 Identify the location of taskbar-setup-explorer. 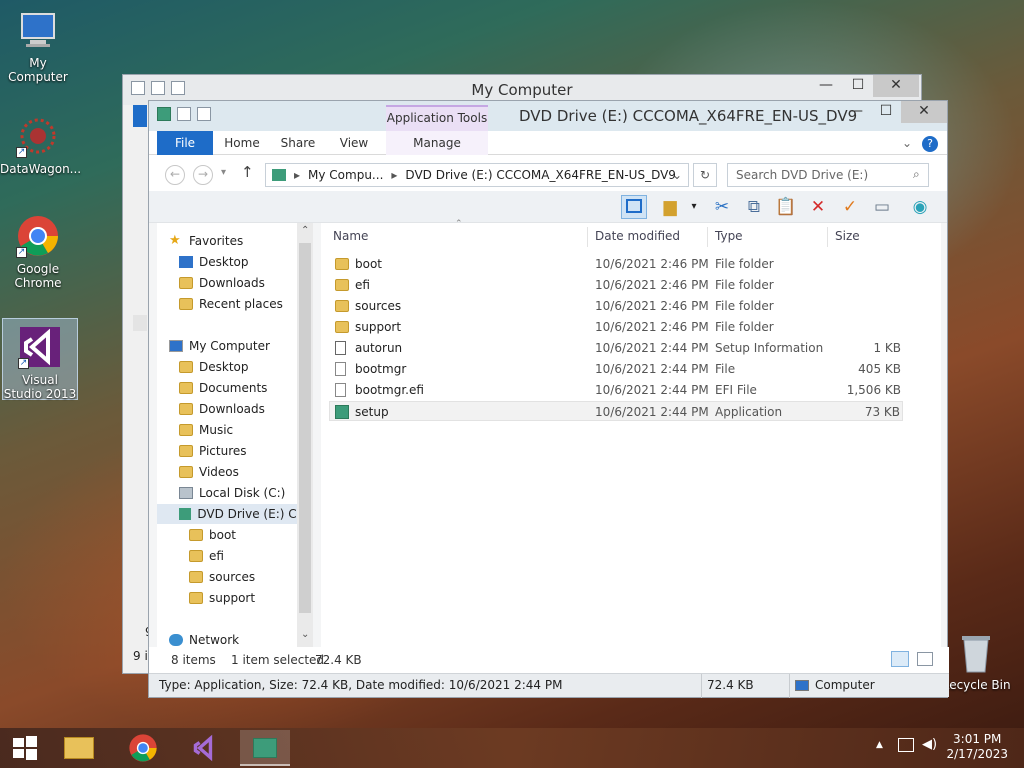
(265, 748).